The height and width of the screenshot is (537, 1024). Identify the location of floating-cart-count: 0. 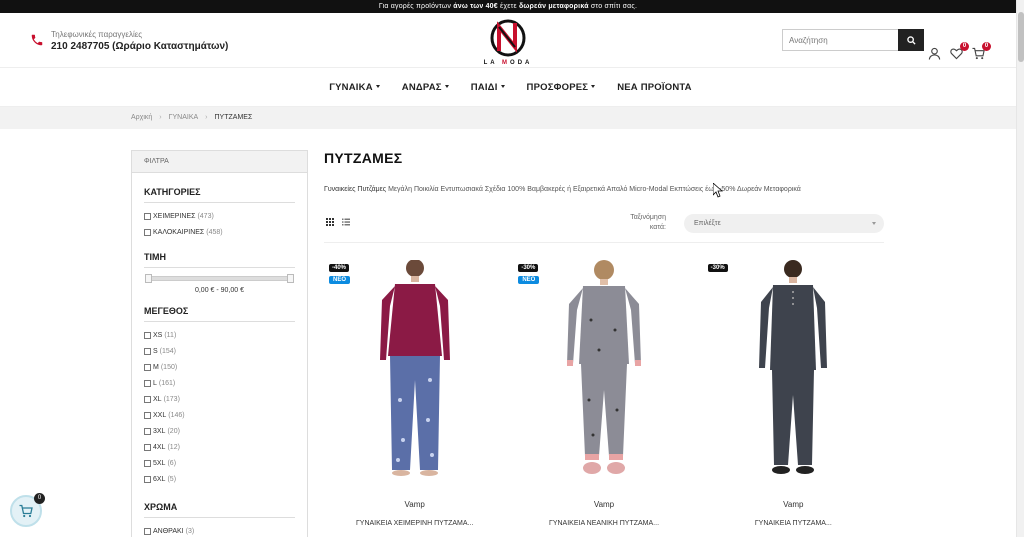
(39, 498).